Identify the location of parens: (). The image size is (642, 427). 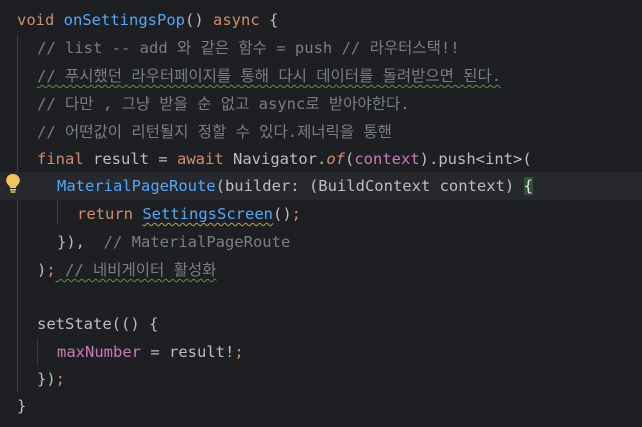
(199, 20).